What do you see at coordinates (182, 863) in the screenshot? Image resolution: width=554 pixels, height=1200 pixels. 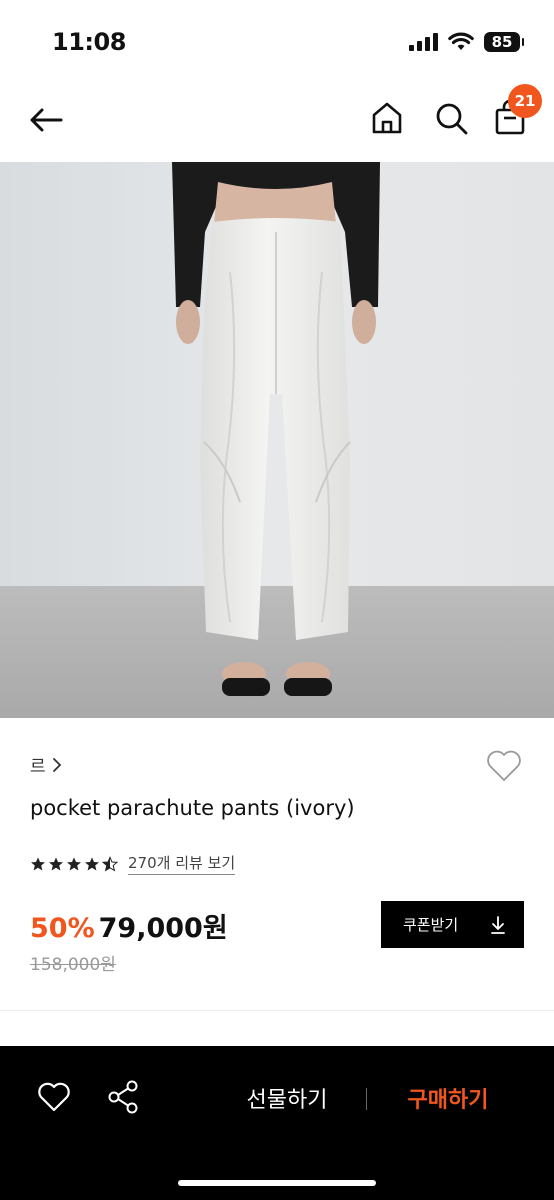 I see `review-link: 270개 리뷰 보기` at bounding box center [182, 863].